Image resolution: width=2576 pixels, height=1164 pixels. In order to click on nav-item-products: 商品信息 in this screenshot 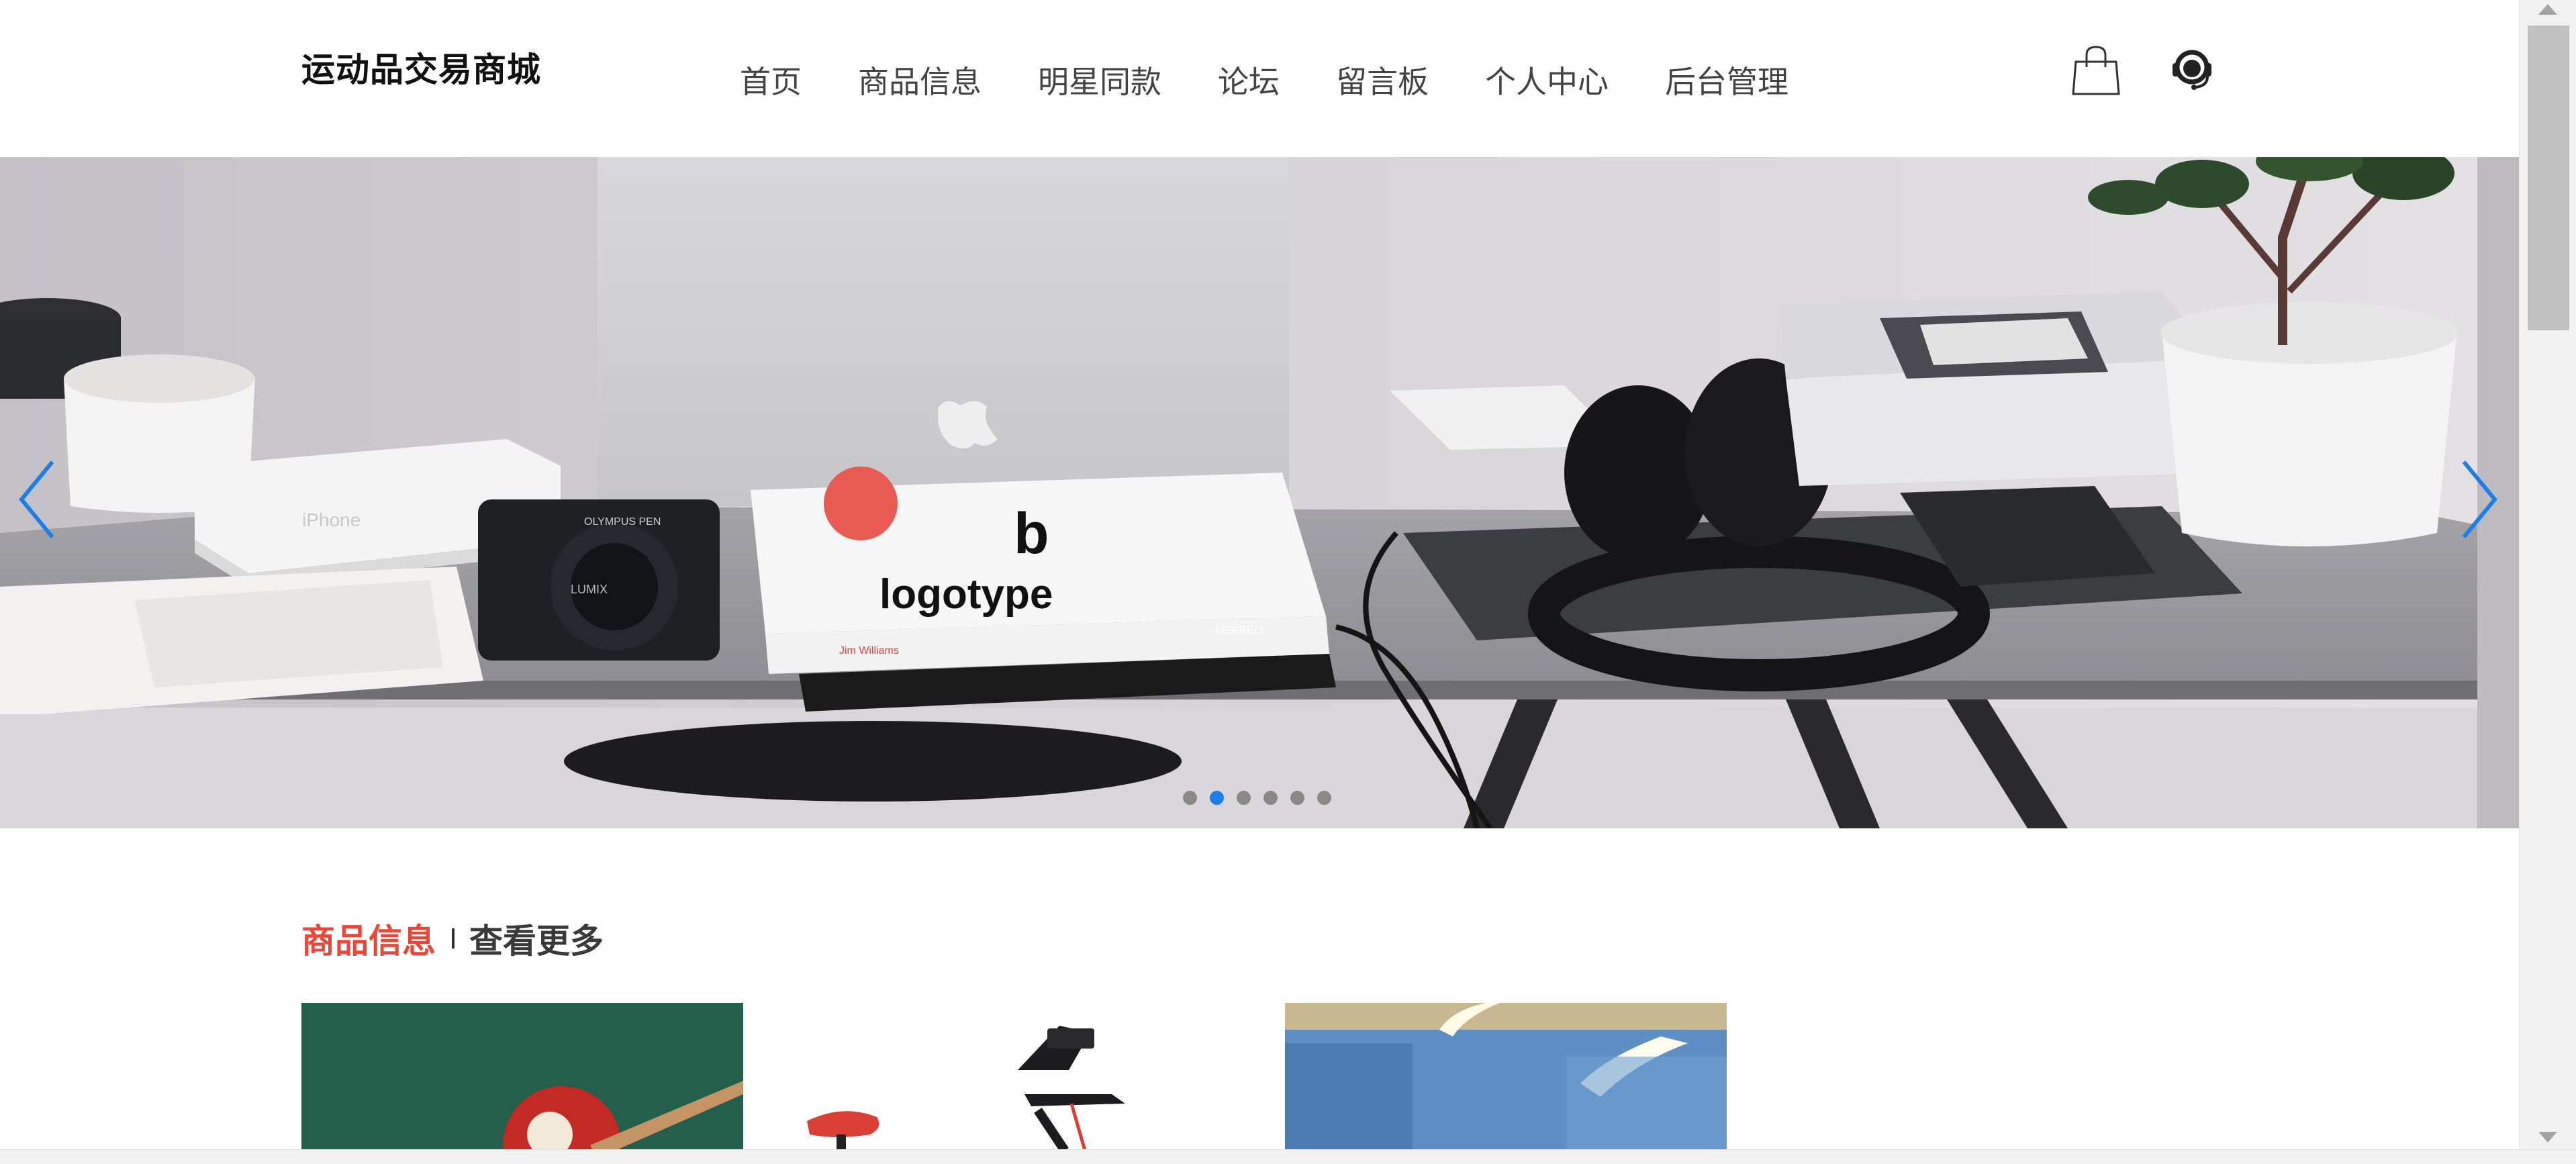, I will do `click(920, 80)`.